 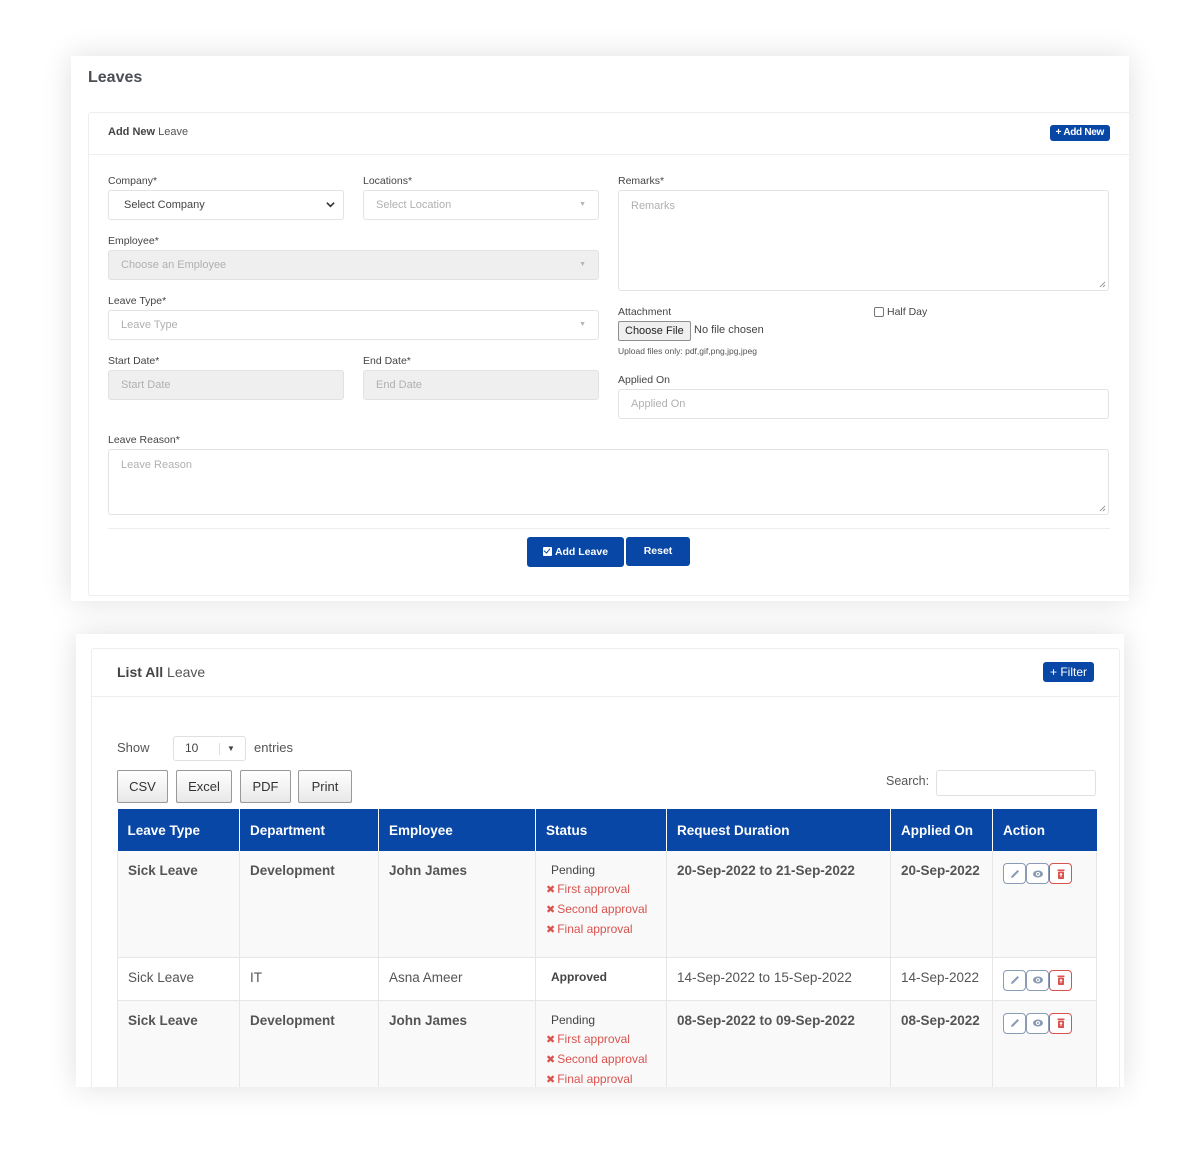 What do you see at coordinates (863, 240) in the screenshot?
I see `remarks-textarea: Remarks` at bounding box center [863, 240].